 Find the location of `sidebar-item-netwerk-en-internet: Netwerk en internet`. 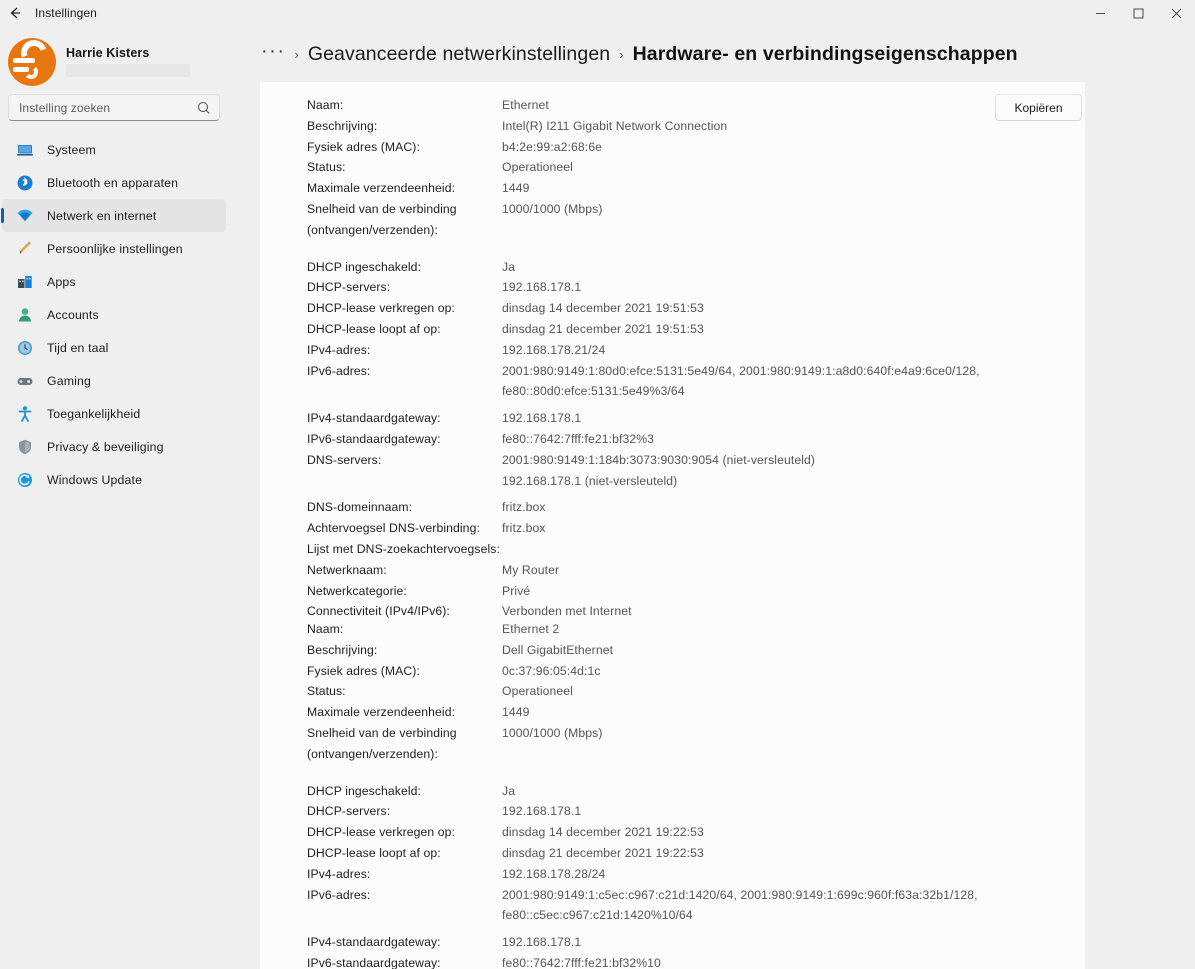

sidebar-item-netwerk-en-internet: Netwerk en internet is located at coordinates (113, 215).